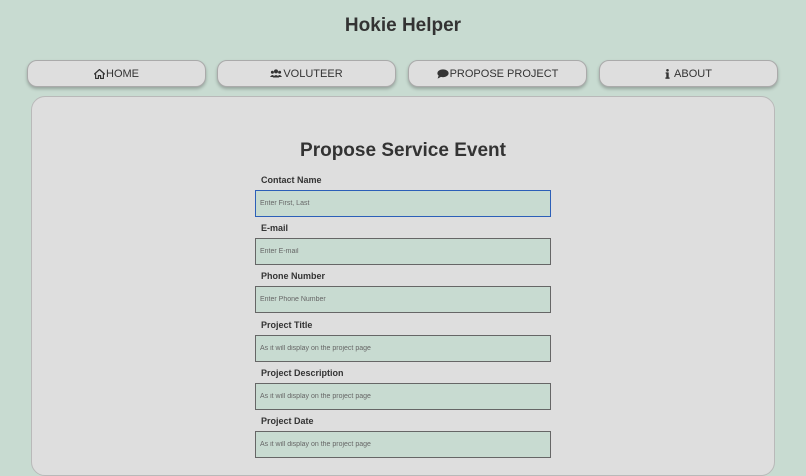 This screenshot has width=806, height=476. Describe the element at coordinates (403, 348) in the screenshot. I see `project-title-input` at that location.